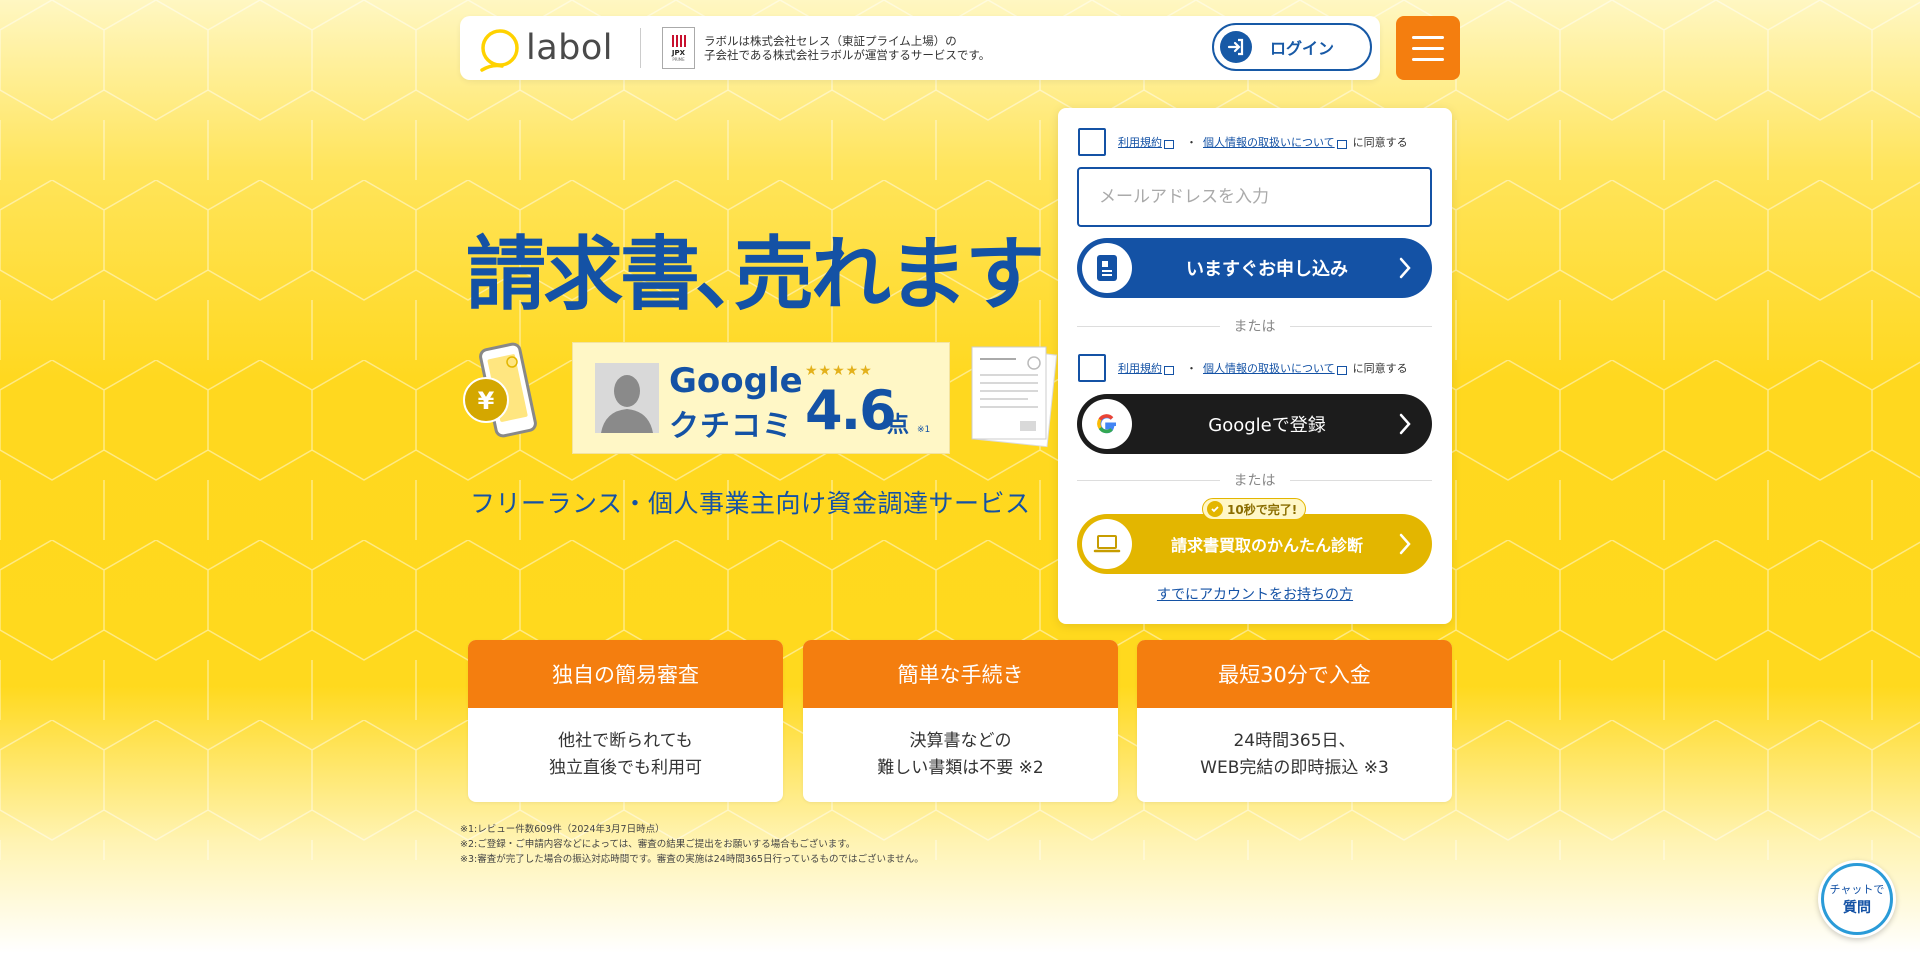 The image size is (1920, 953). I want to click on feature-card-title: 独自の簡易審査, so click(625, 674).